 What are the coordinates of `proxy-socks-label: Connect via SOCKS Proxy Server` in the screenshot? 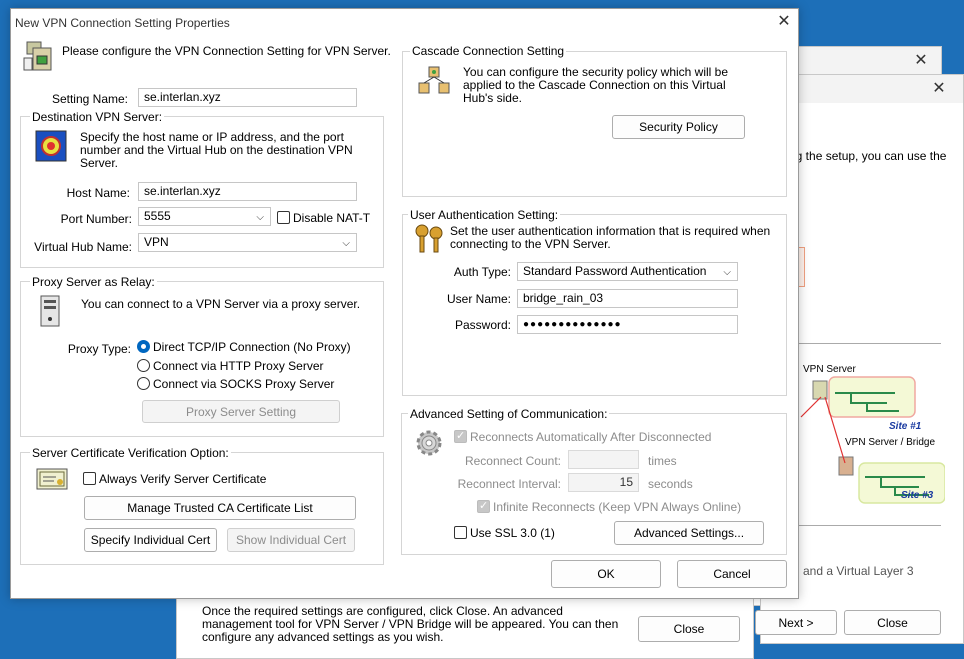 It's located at (244, 384).